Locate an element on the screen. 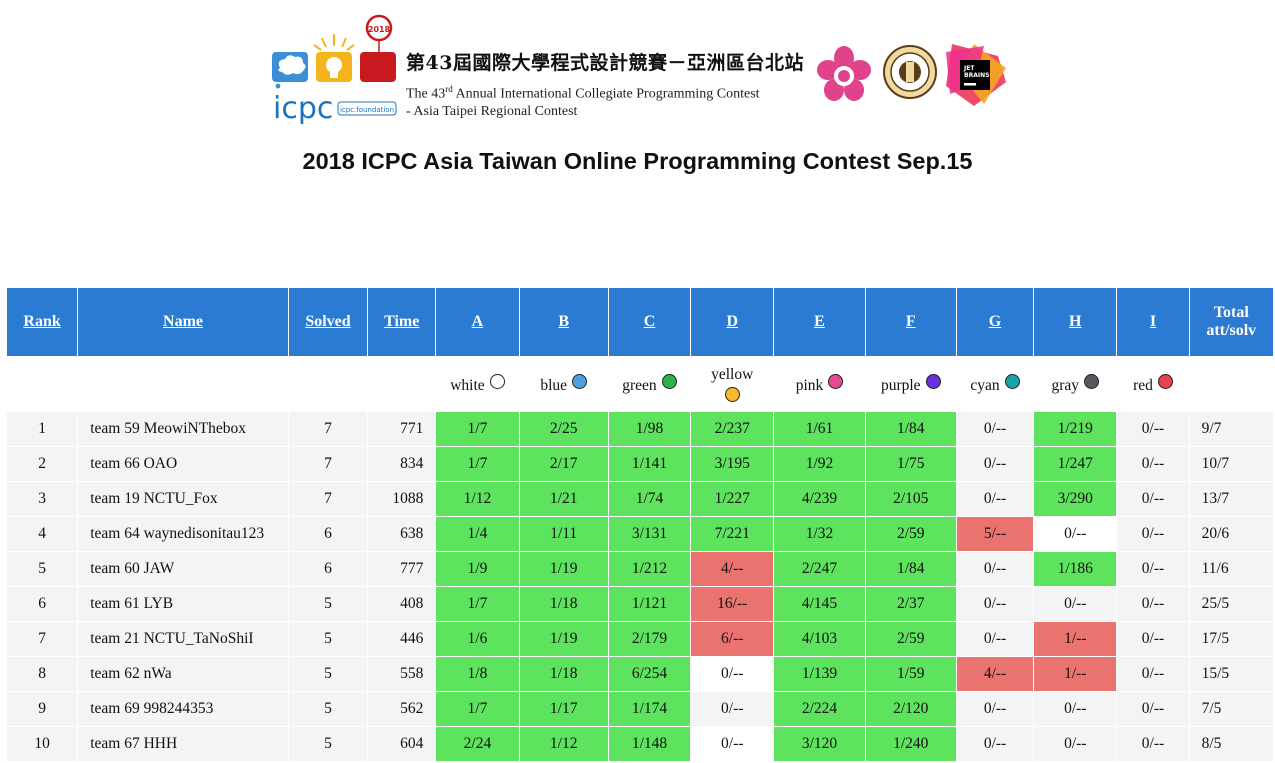  problem-a-link: A is located at coordinates (478, 321).